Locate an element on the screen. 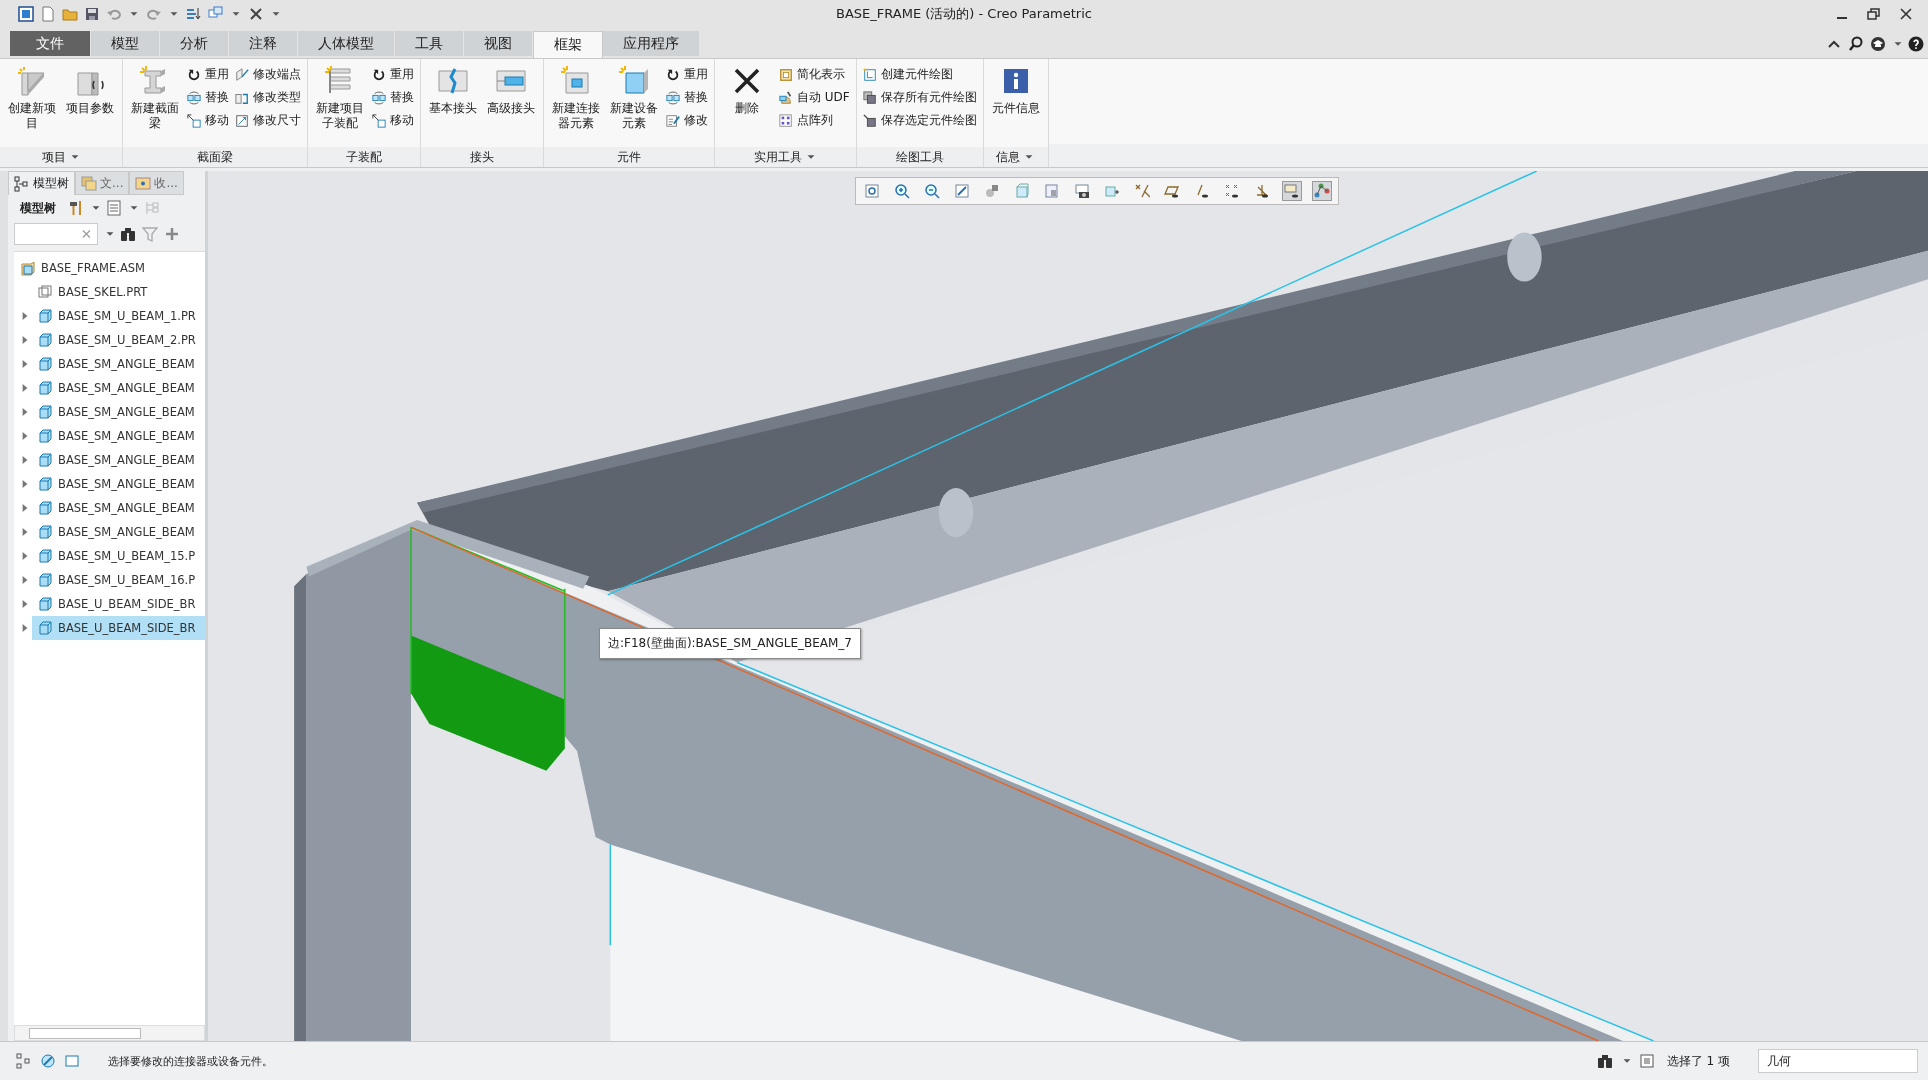 The width and height of the screenshot is (1928, 1080). ribbon-button: 修改尺寸 is located at coordinates (268, 120).